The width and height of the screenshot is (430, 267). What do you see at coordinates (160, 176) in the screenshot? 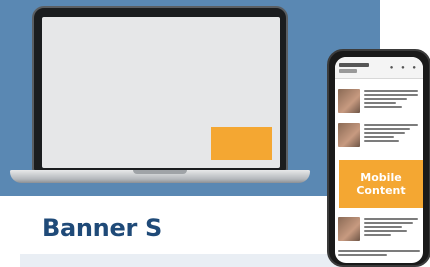
I see `laptop-base` at bounding box center [160, 176].